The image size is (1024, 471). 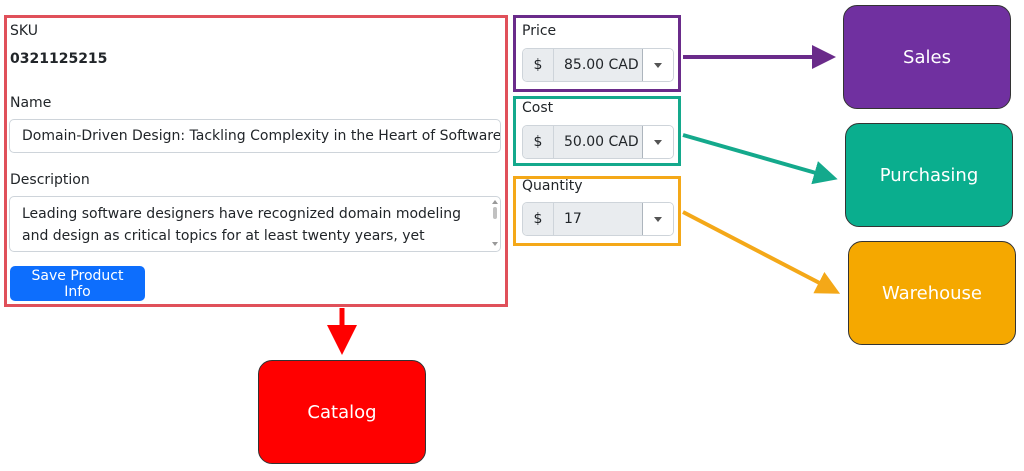 I want to click on purchasing-box-label: Purchasing, so click(x=929, y=175).